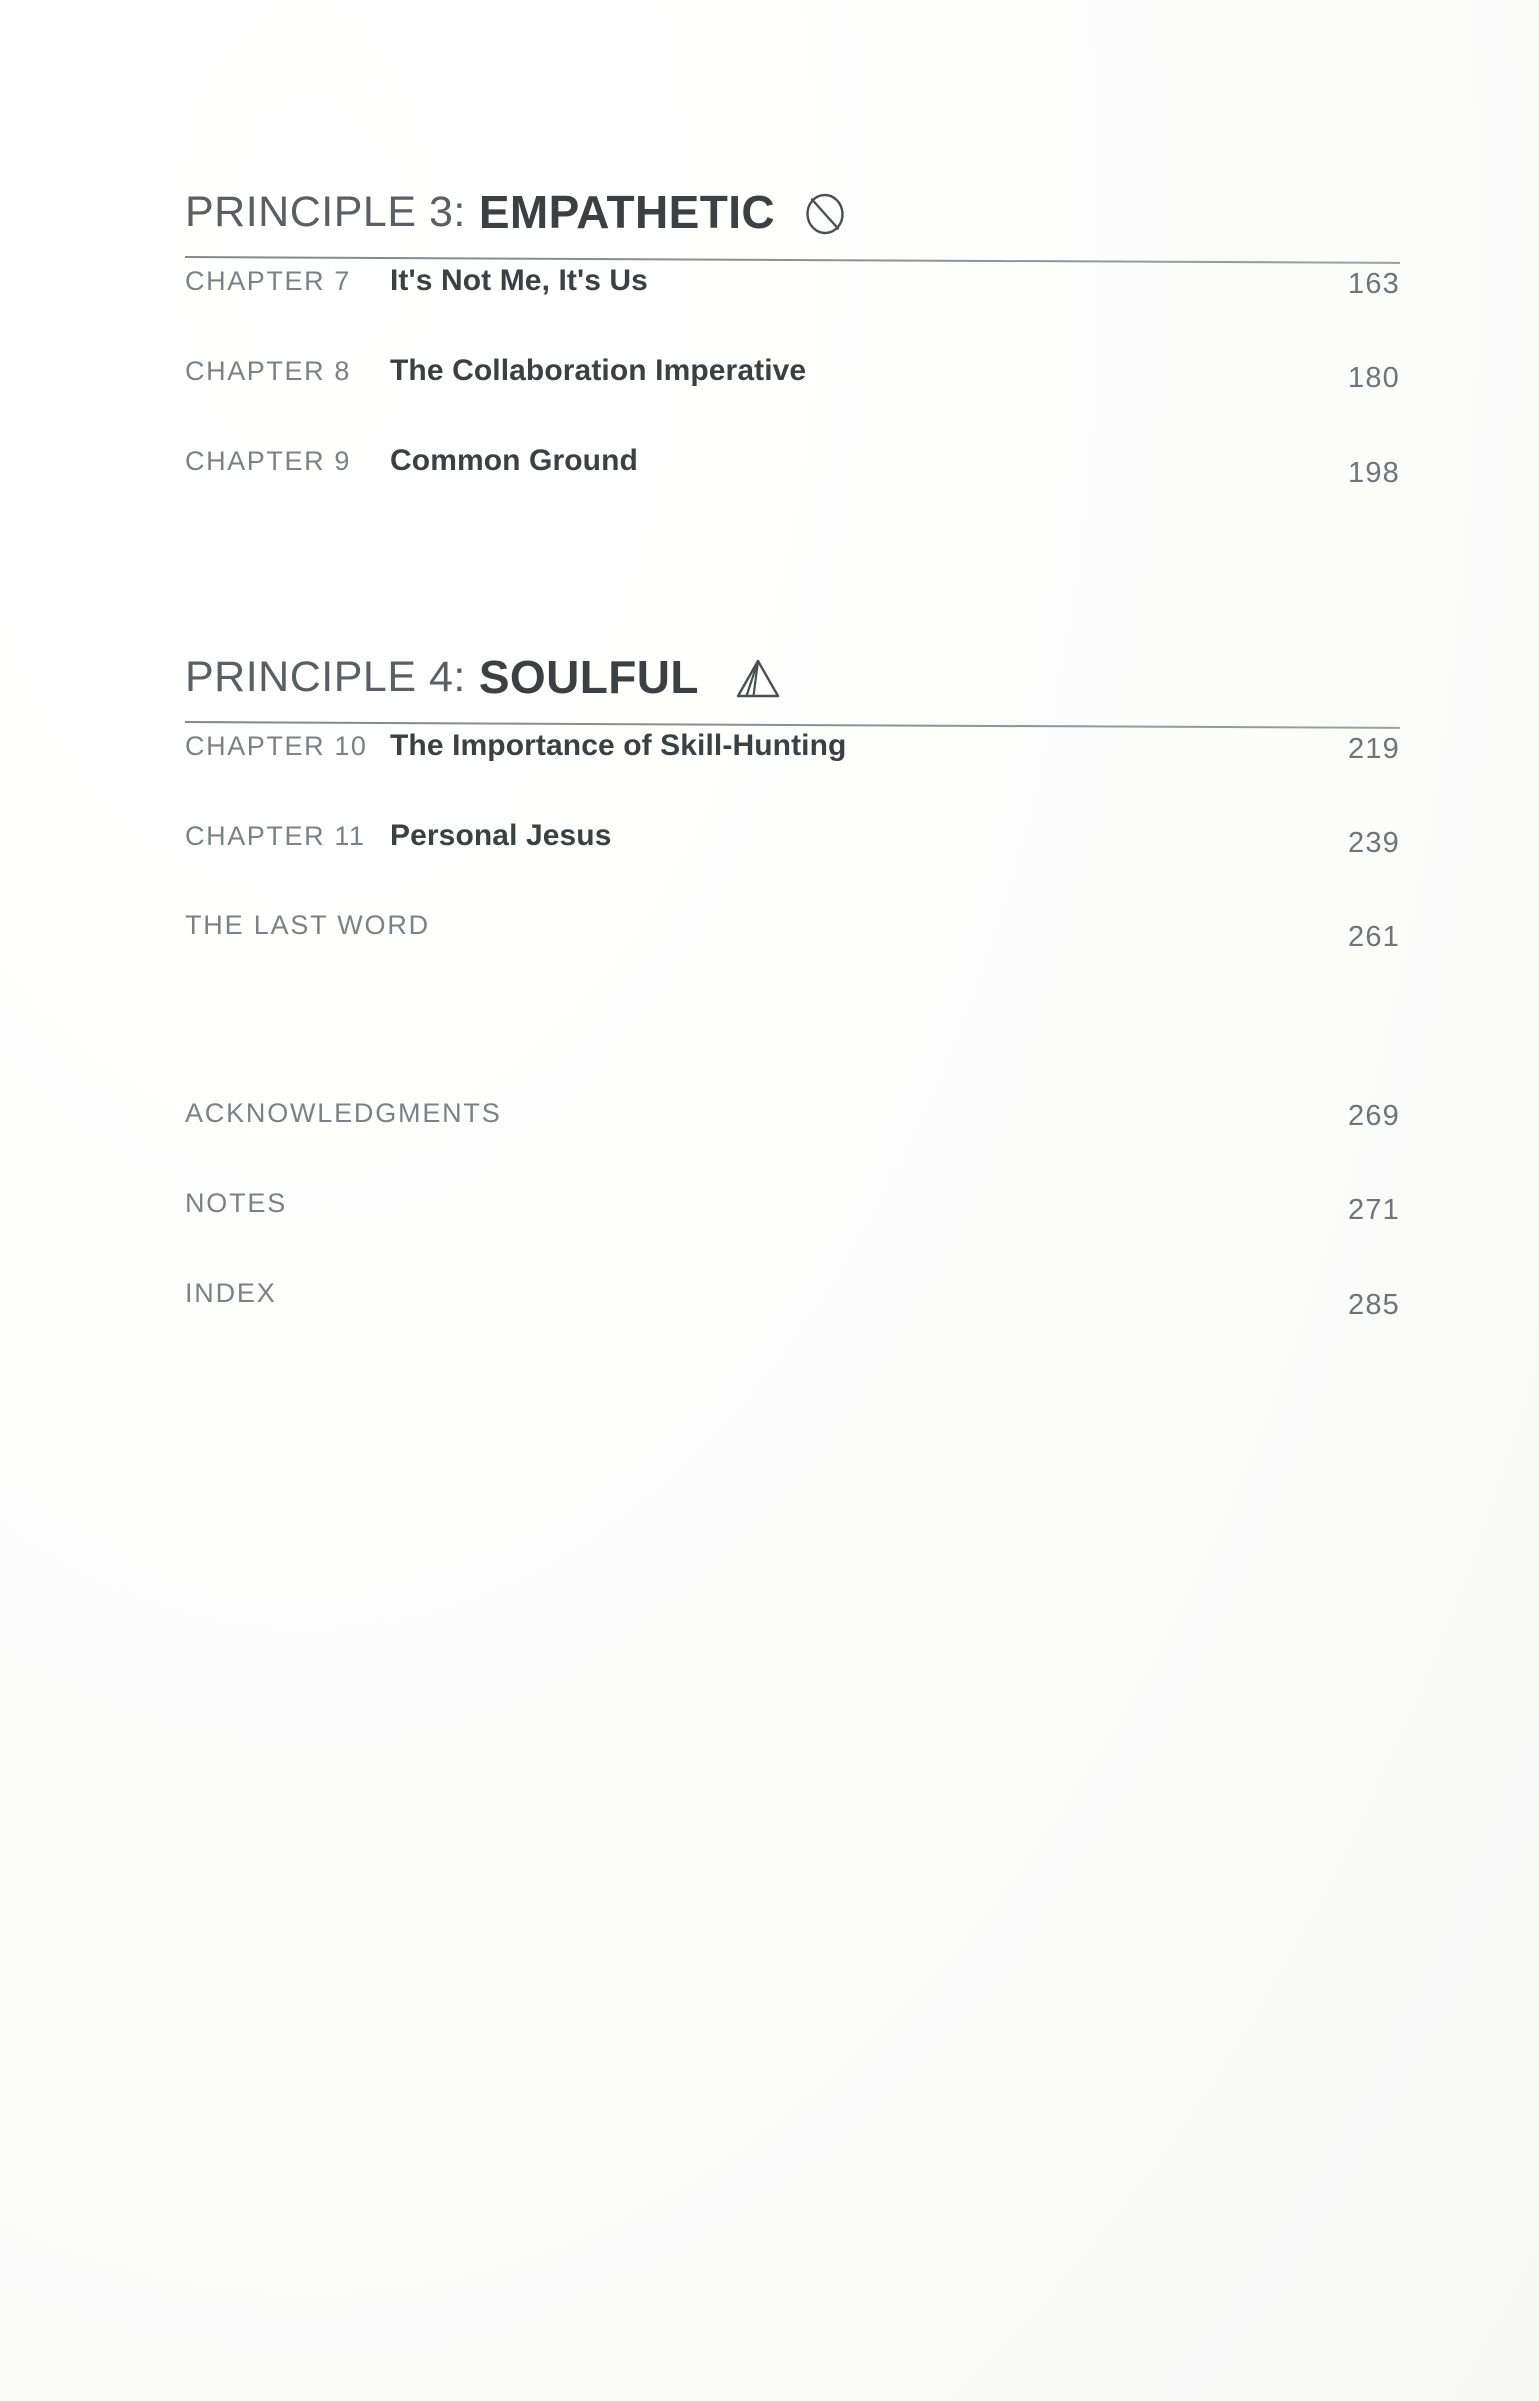  Describe the element at coordinates (1374, 1305) in the screenshot. I see `page-number: 285` at that location.